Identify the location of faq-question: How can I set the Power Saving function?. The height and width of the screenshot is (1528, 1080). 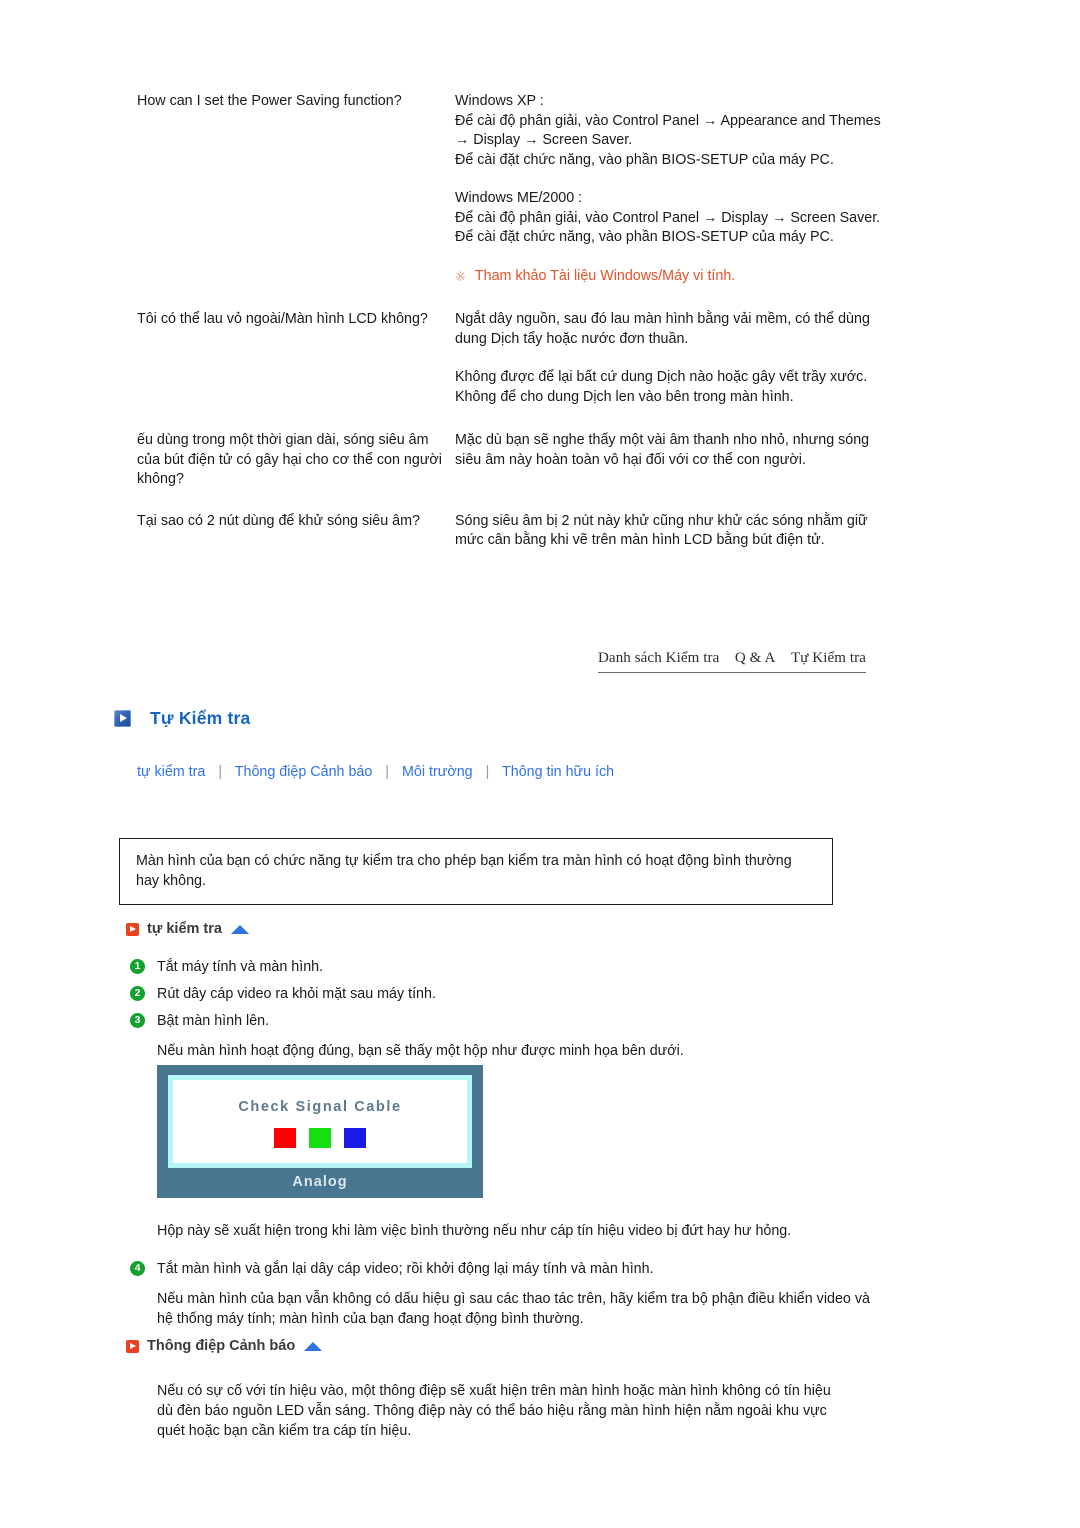
(269, 101).